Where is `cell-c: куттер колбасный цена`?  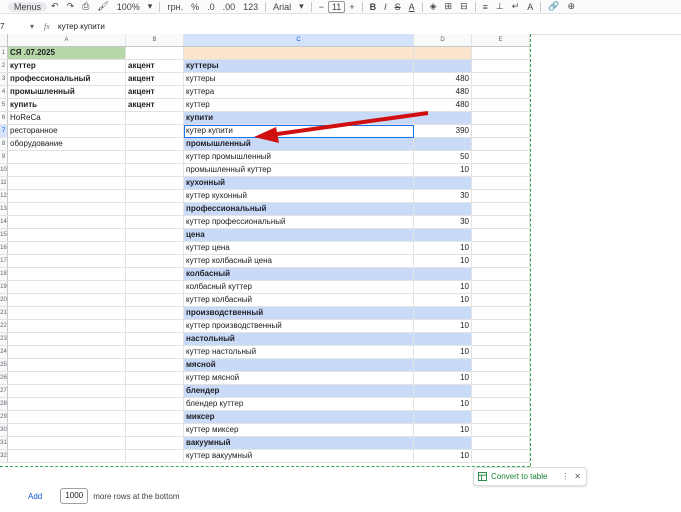
cell-c: куттер колбасный цена is located at coordinates (298, 261).